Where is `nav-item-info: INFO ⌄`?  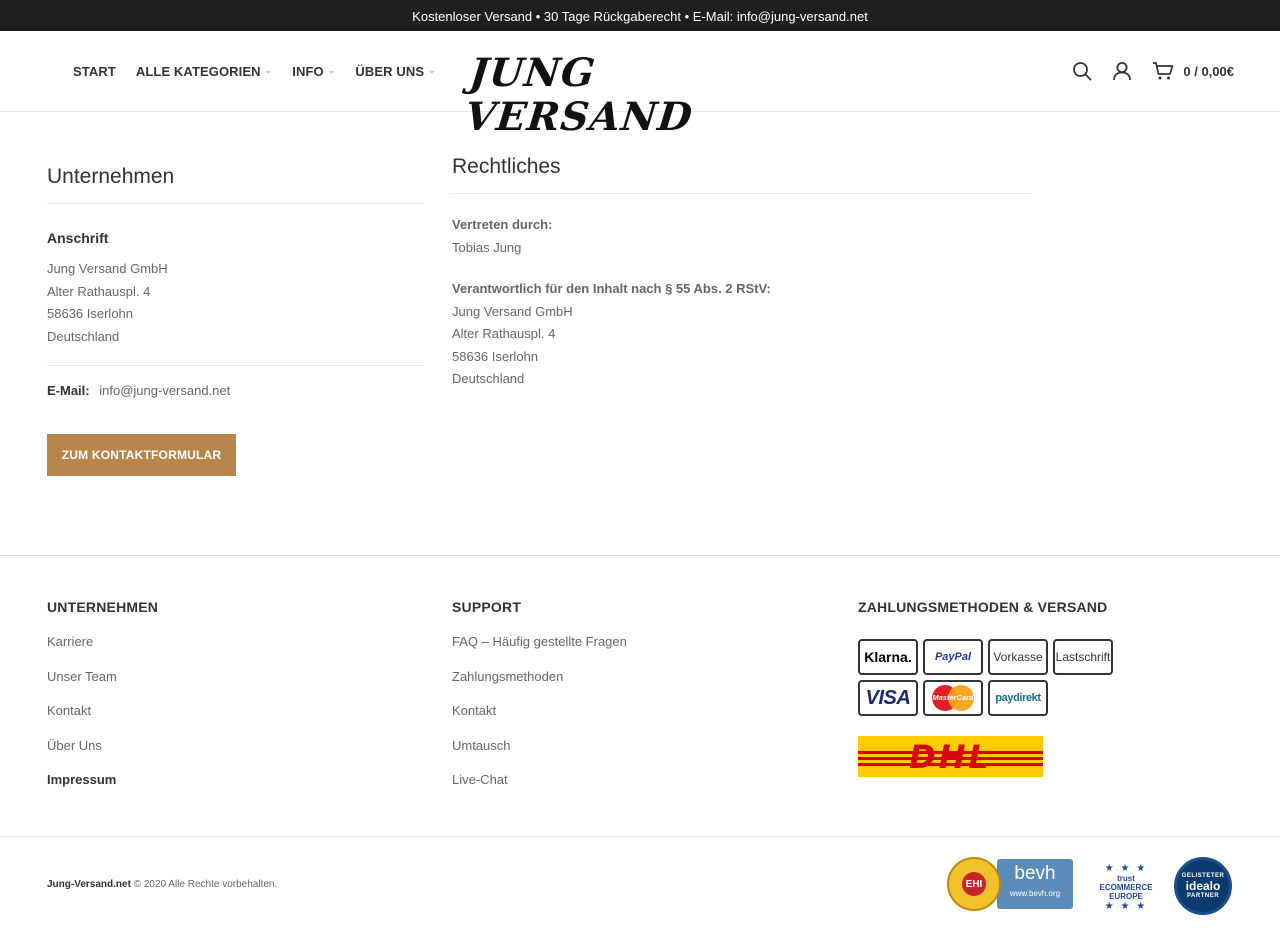
nav-item-info: INFO ⌄ is located at coordinates (313, 71).